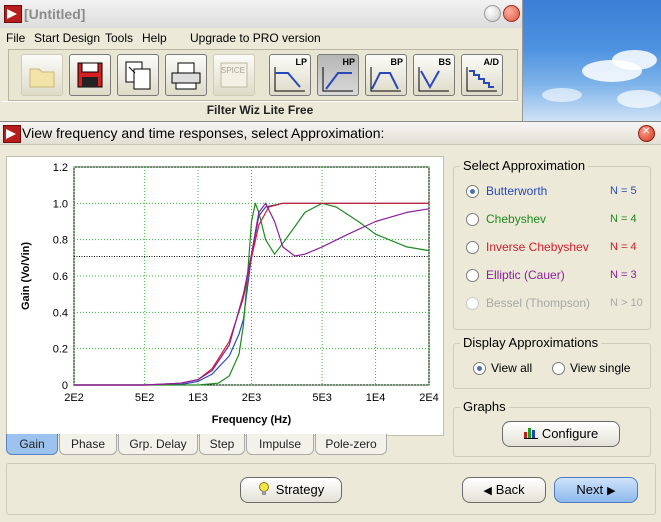  What do you see at coordinates (524, 165) in the screenshot?
I see `approximation-group-title: Select Approximation` at bounding box center [524, 165].